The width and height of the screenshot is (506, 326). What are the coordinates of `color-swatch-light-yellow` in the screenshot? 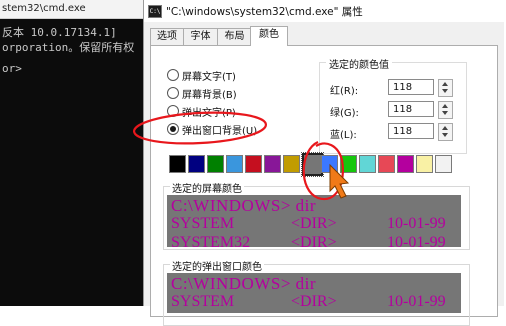 It's located at (424, 164).